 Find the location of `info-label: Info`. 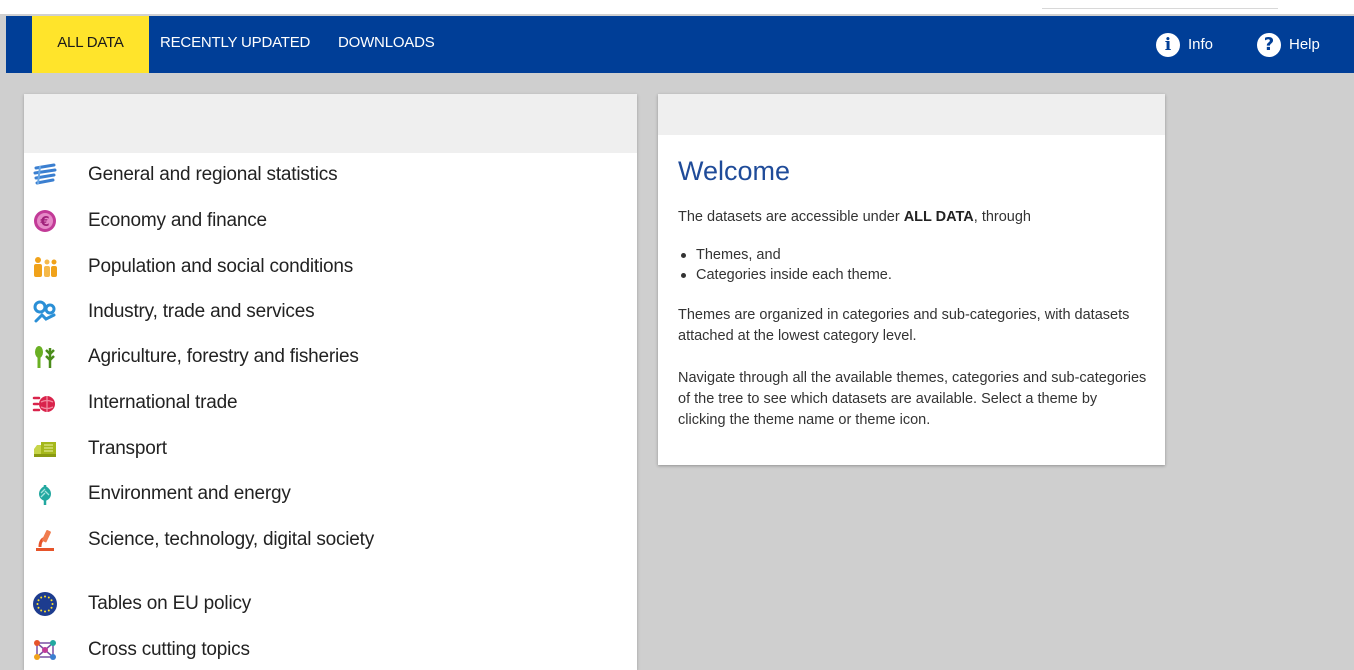

info-label: Info is located at coordinates (1201, 44).